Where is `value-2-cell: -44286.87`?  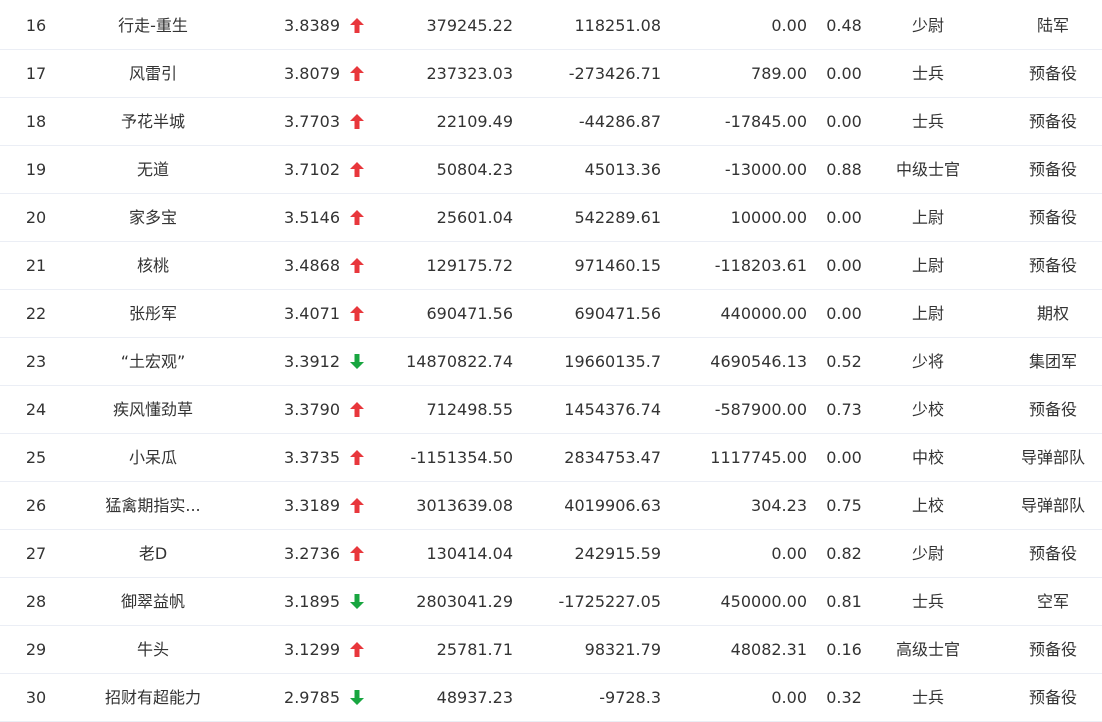
value-2-cell: -44286.87 is located at coordinates (619, 121).